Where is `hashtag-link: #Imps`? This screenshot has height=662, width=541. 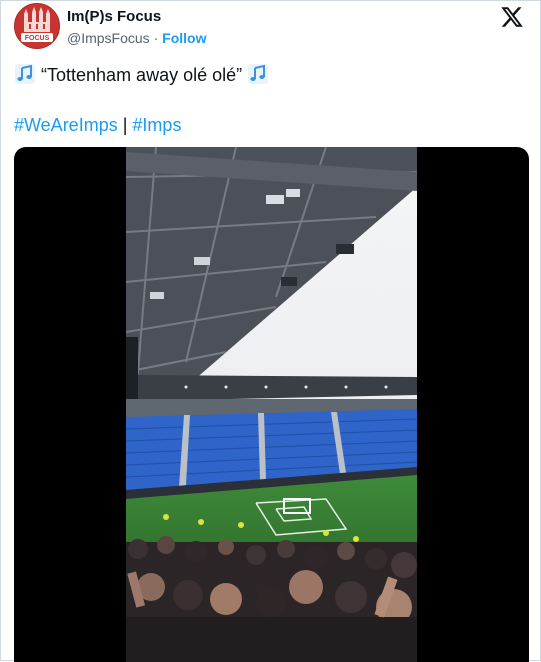 hashtag-link: #Imps is located at coordinates (156, 125).